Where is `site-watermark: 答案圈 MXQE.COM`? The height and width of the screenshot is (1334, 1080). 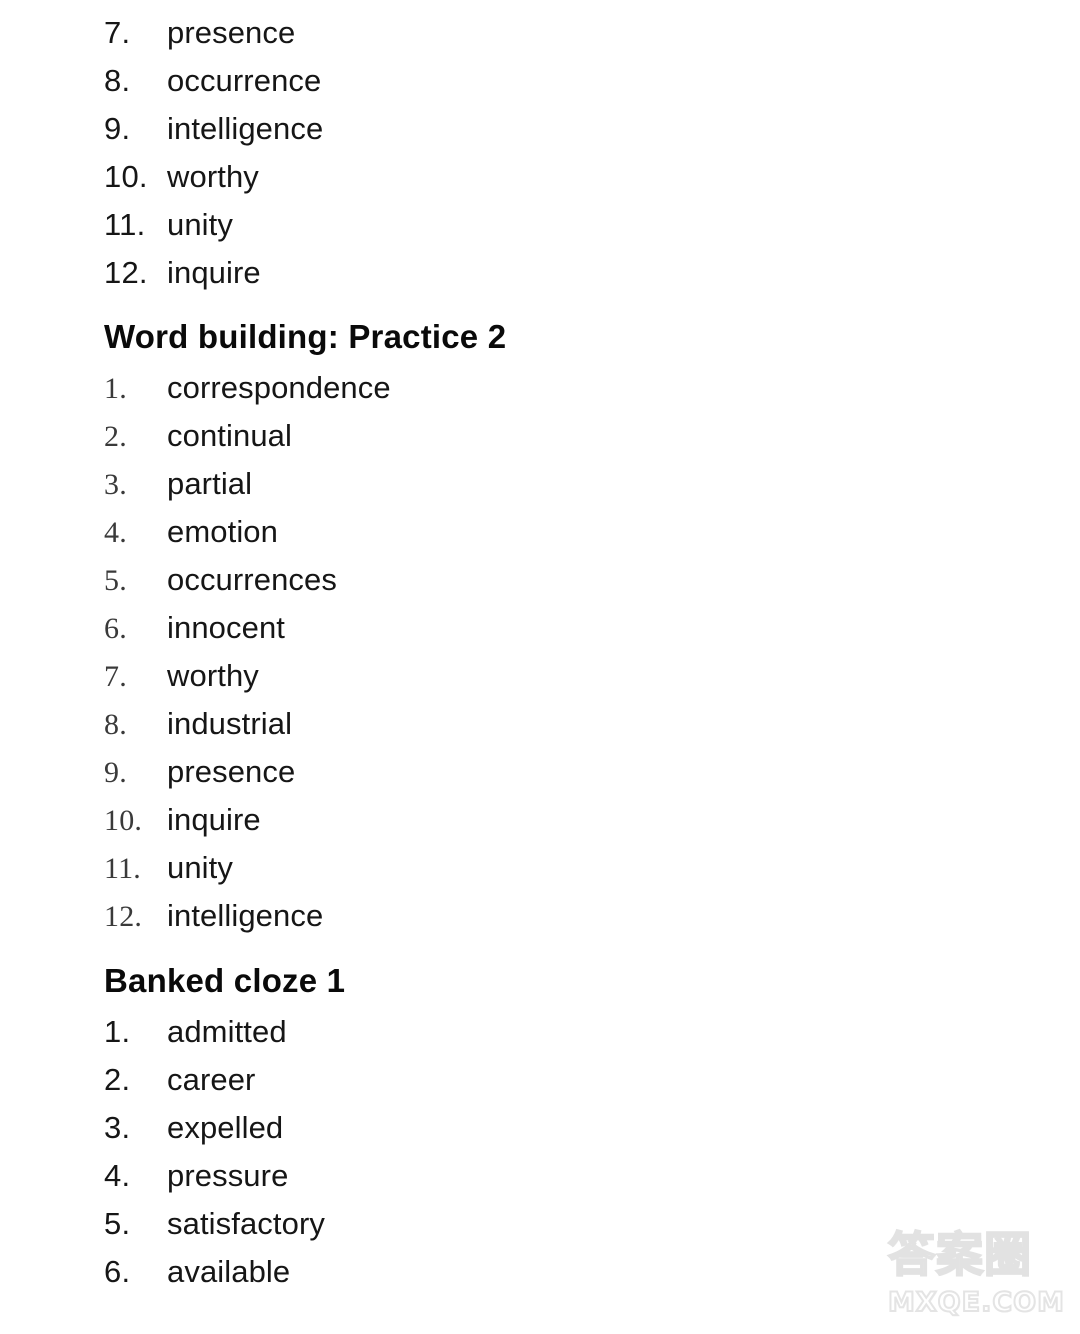
site-watermark: 答案圈 MXQE.COM is located at coordinates (983, 1280).